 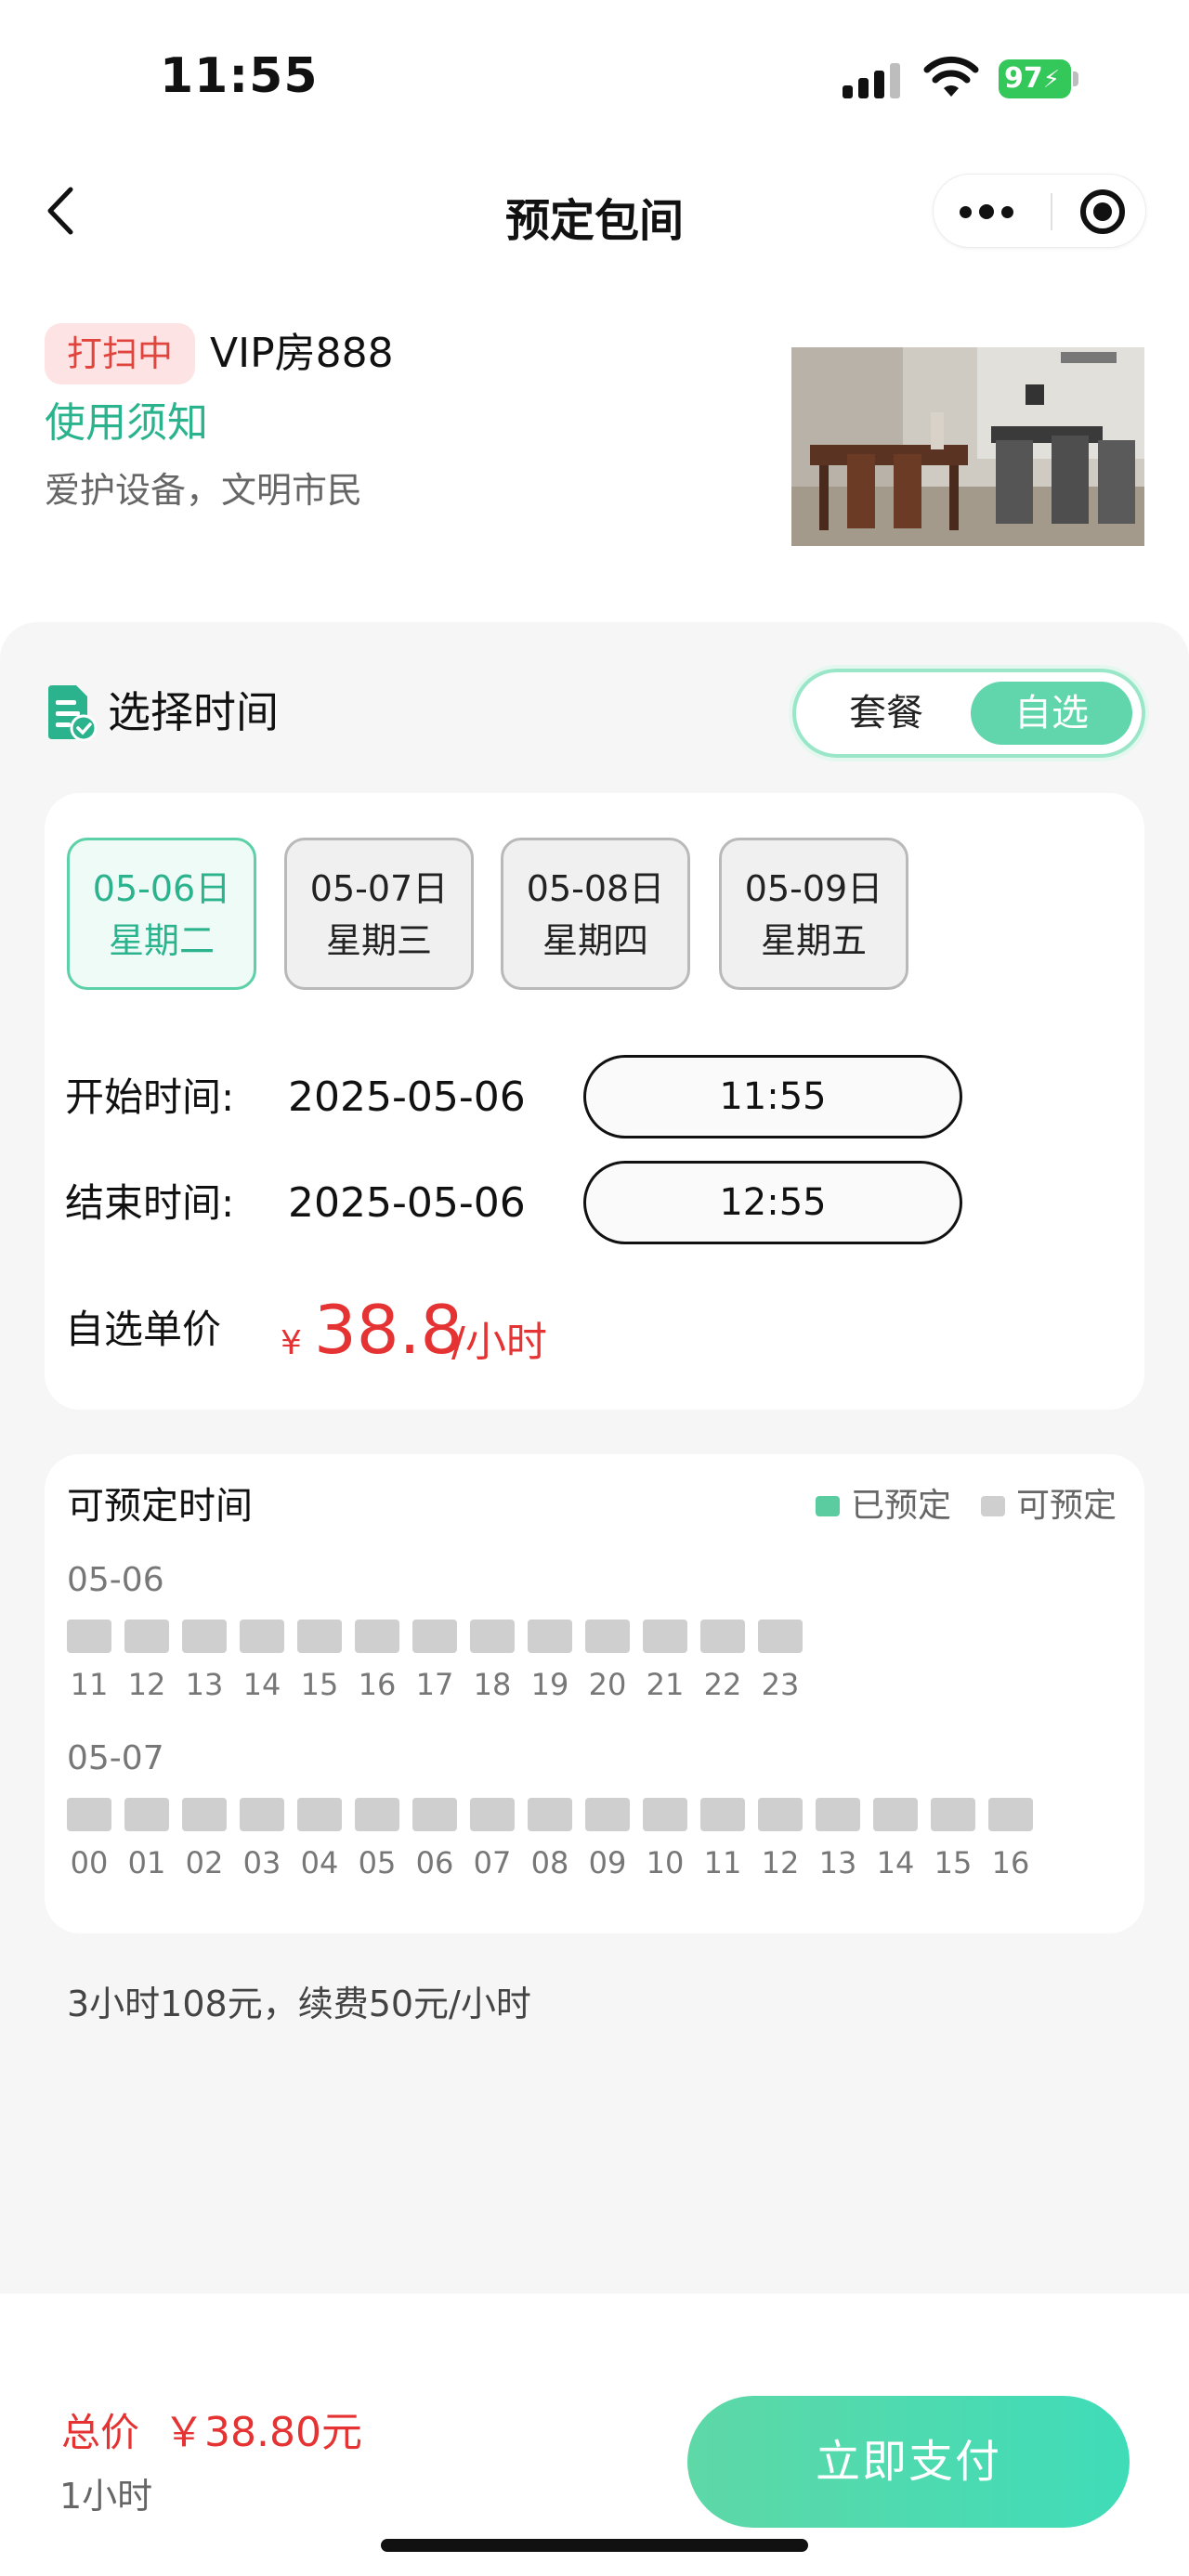 I want to click on hour-slots-row: 11 12 13 14 15 16 17 18 19 20 21 22 23, so click(x=596, y=1661).